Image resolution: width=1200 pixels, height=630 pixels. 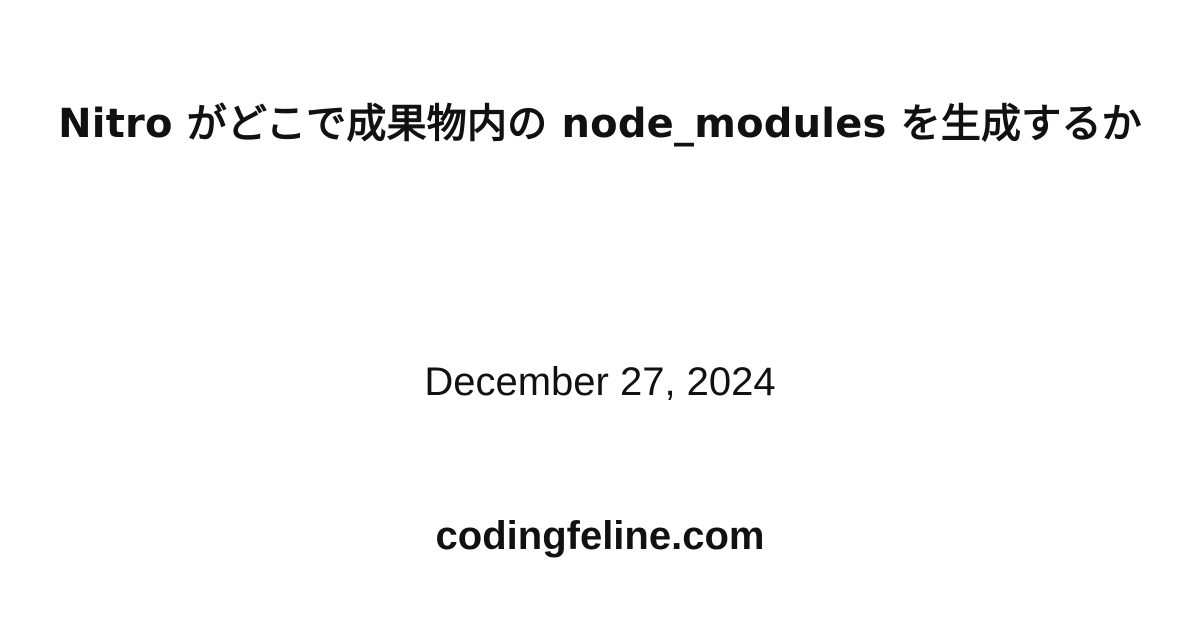 What do you see at coordinates (600, 382) in the screenshot?
I see `post-date: December 27, 2024` at bounding box center [600, 382].